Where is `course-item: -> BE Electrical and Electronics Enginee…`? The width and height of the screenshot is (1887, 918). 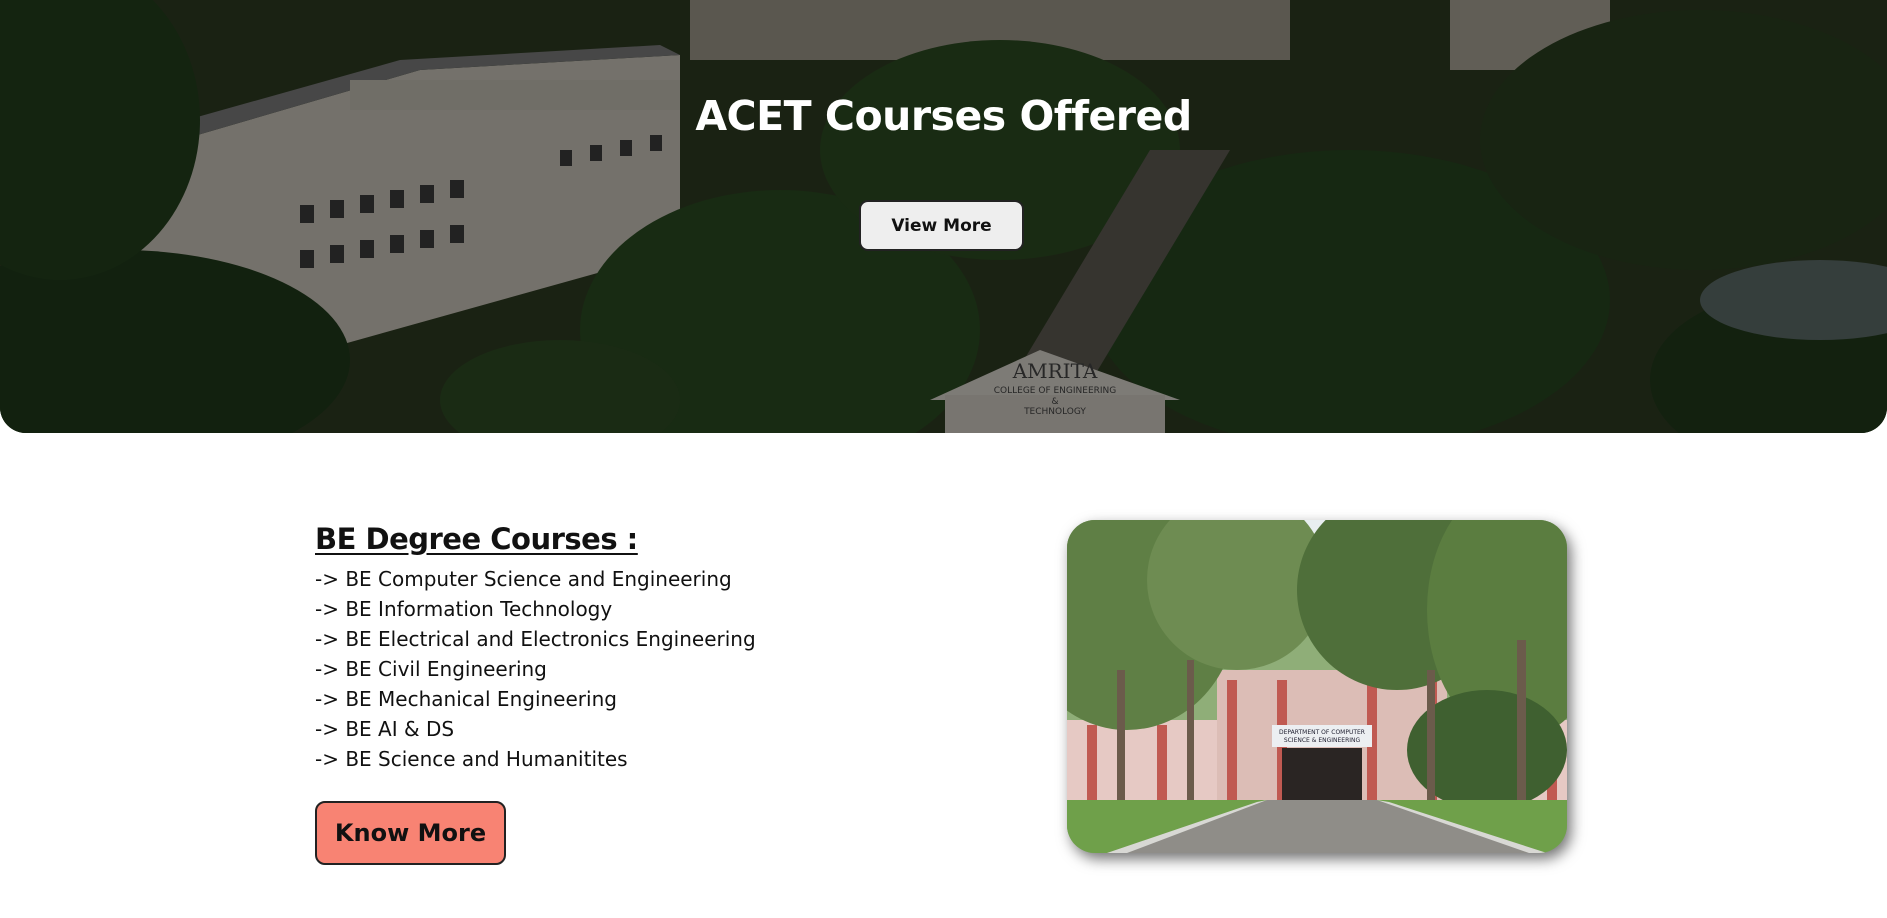 course-item: -> BE Electrical and Electronics Enginee… is located at coordinates (535, 639).